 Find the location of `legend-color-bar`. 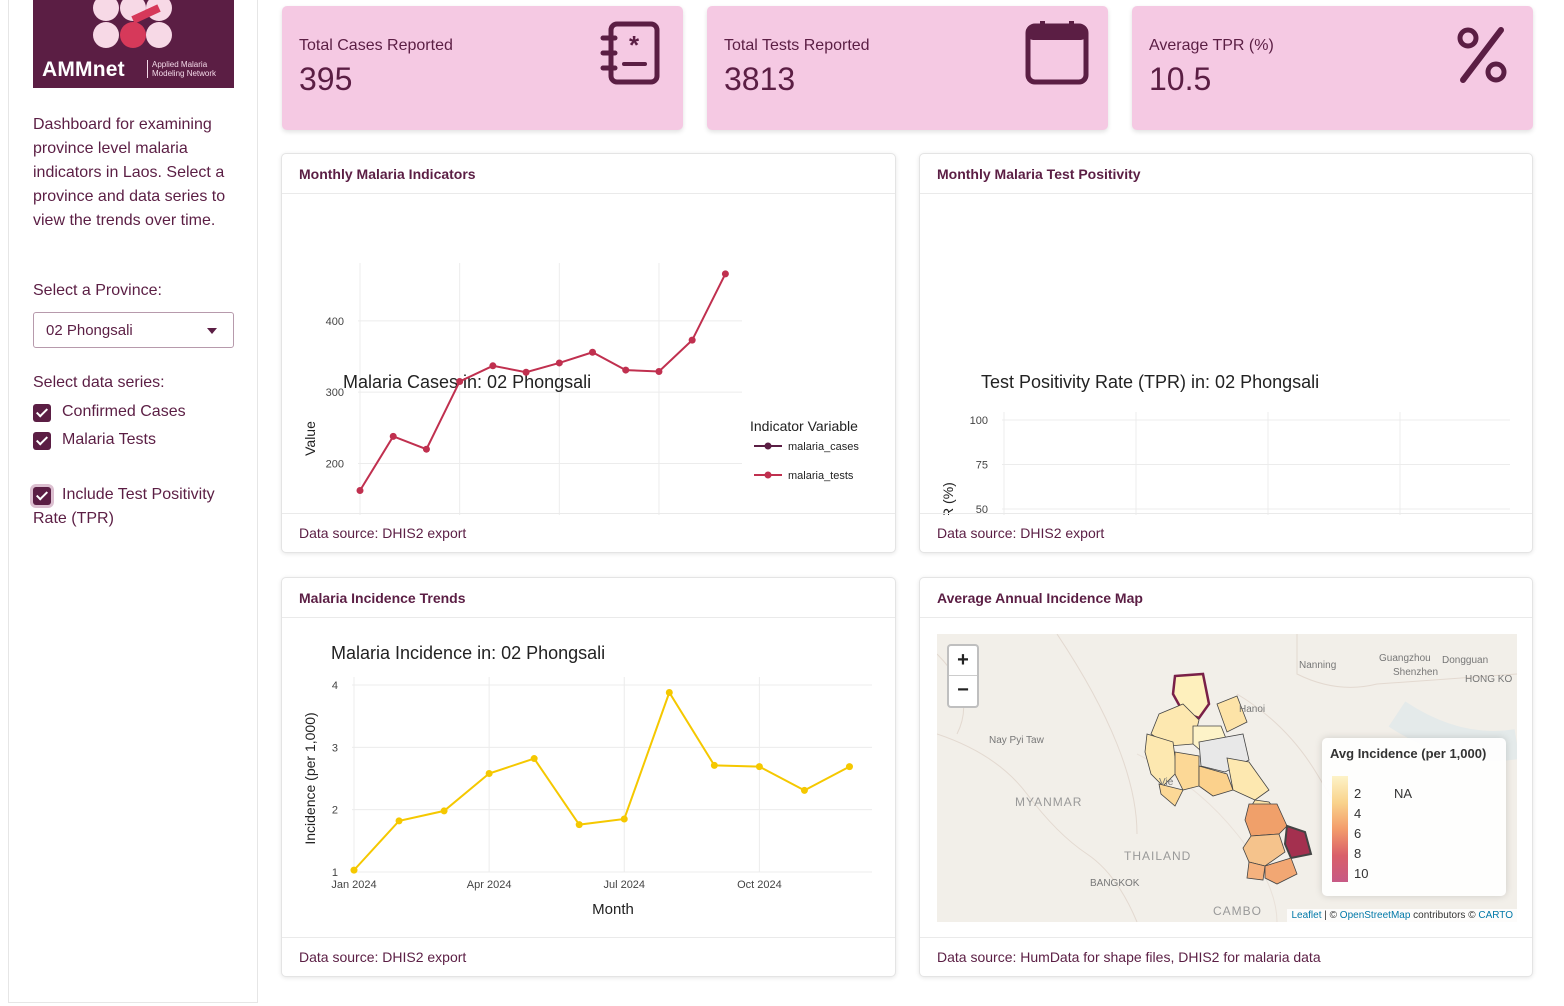

legend-color-bar is located at coordinates (1340, 829).